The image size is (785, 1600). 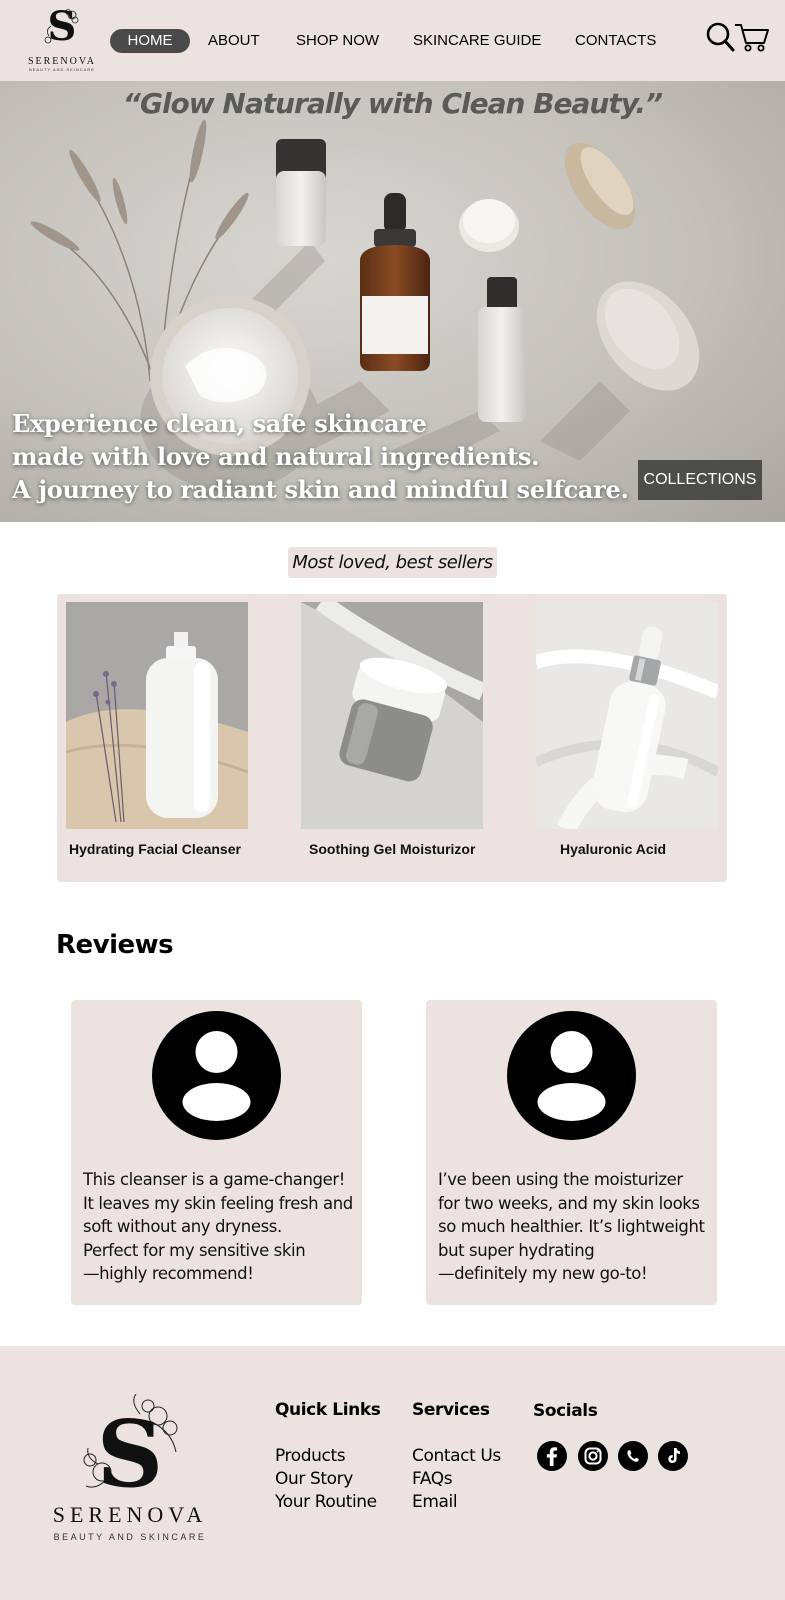 What do you see at coordinates (182, 1226) in the screenshot?
I see `review-line: soft without any dryness.` at bounding box center [182, 1226].